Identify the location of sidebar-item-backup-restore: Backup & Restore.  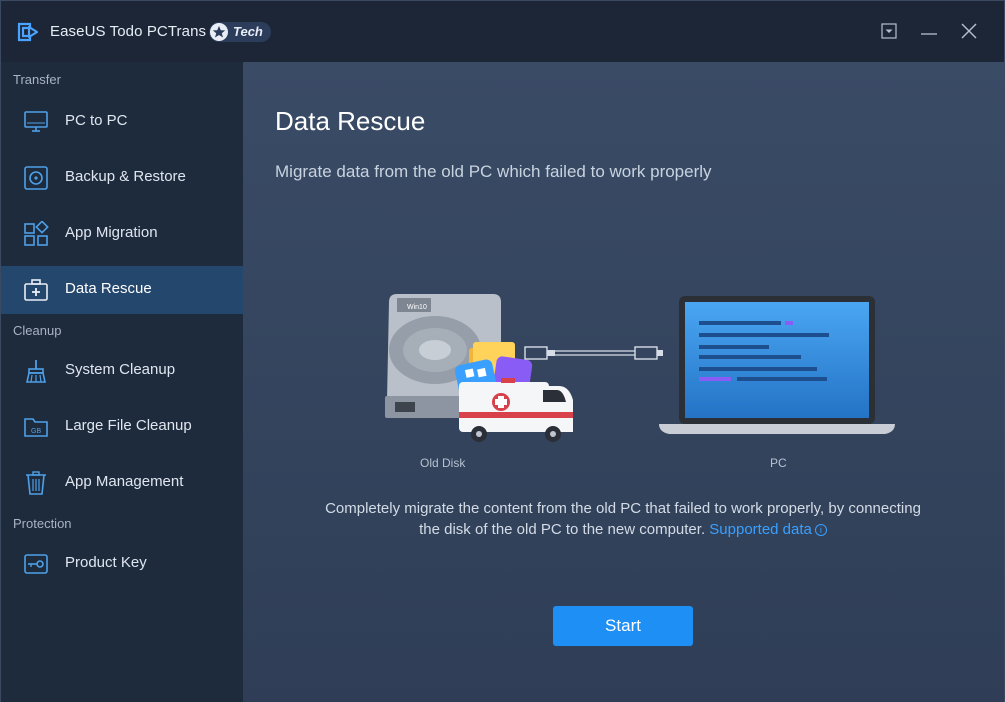
(122, 178).